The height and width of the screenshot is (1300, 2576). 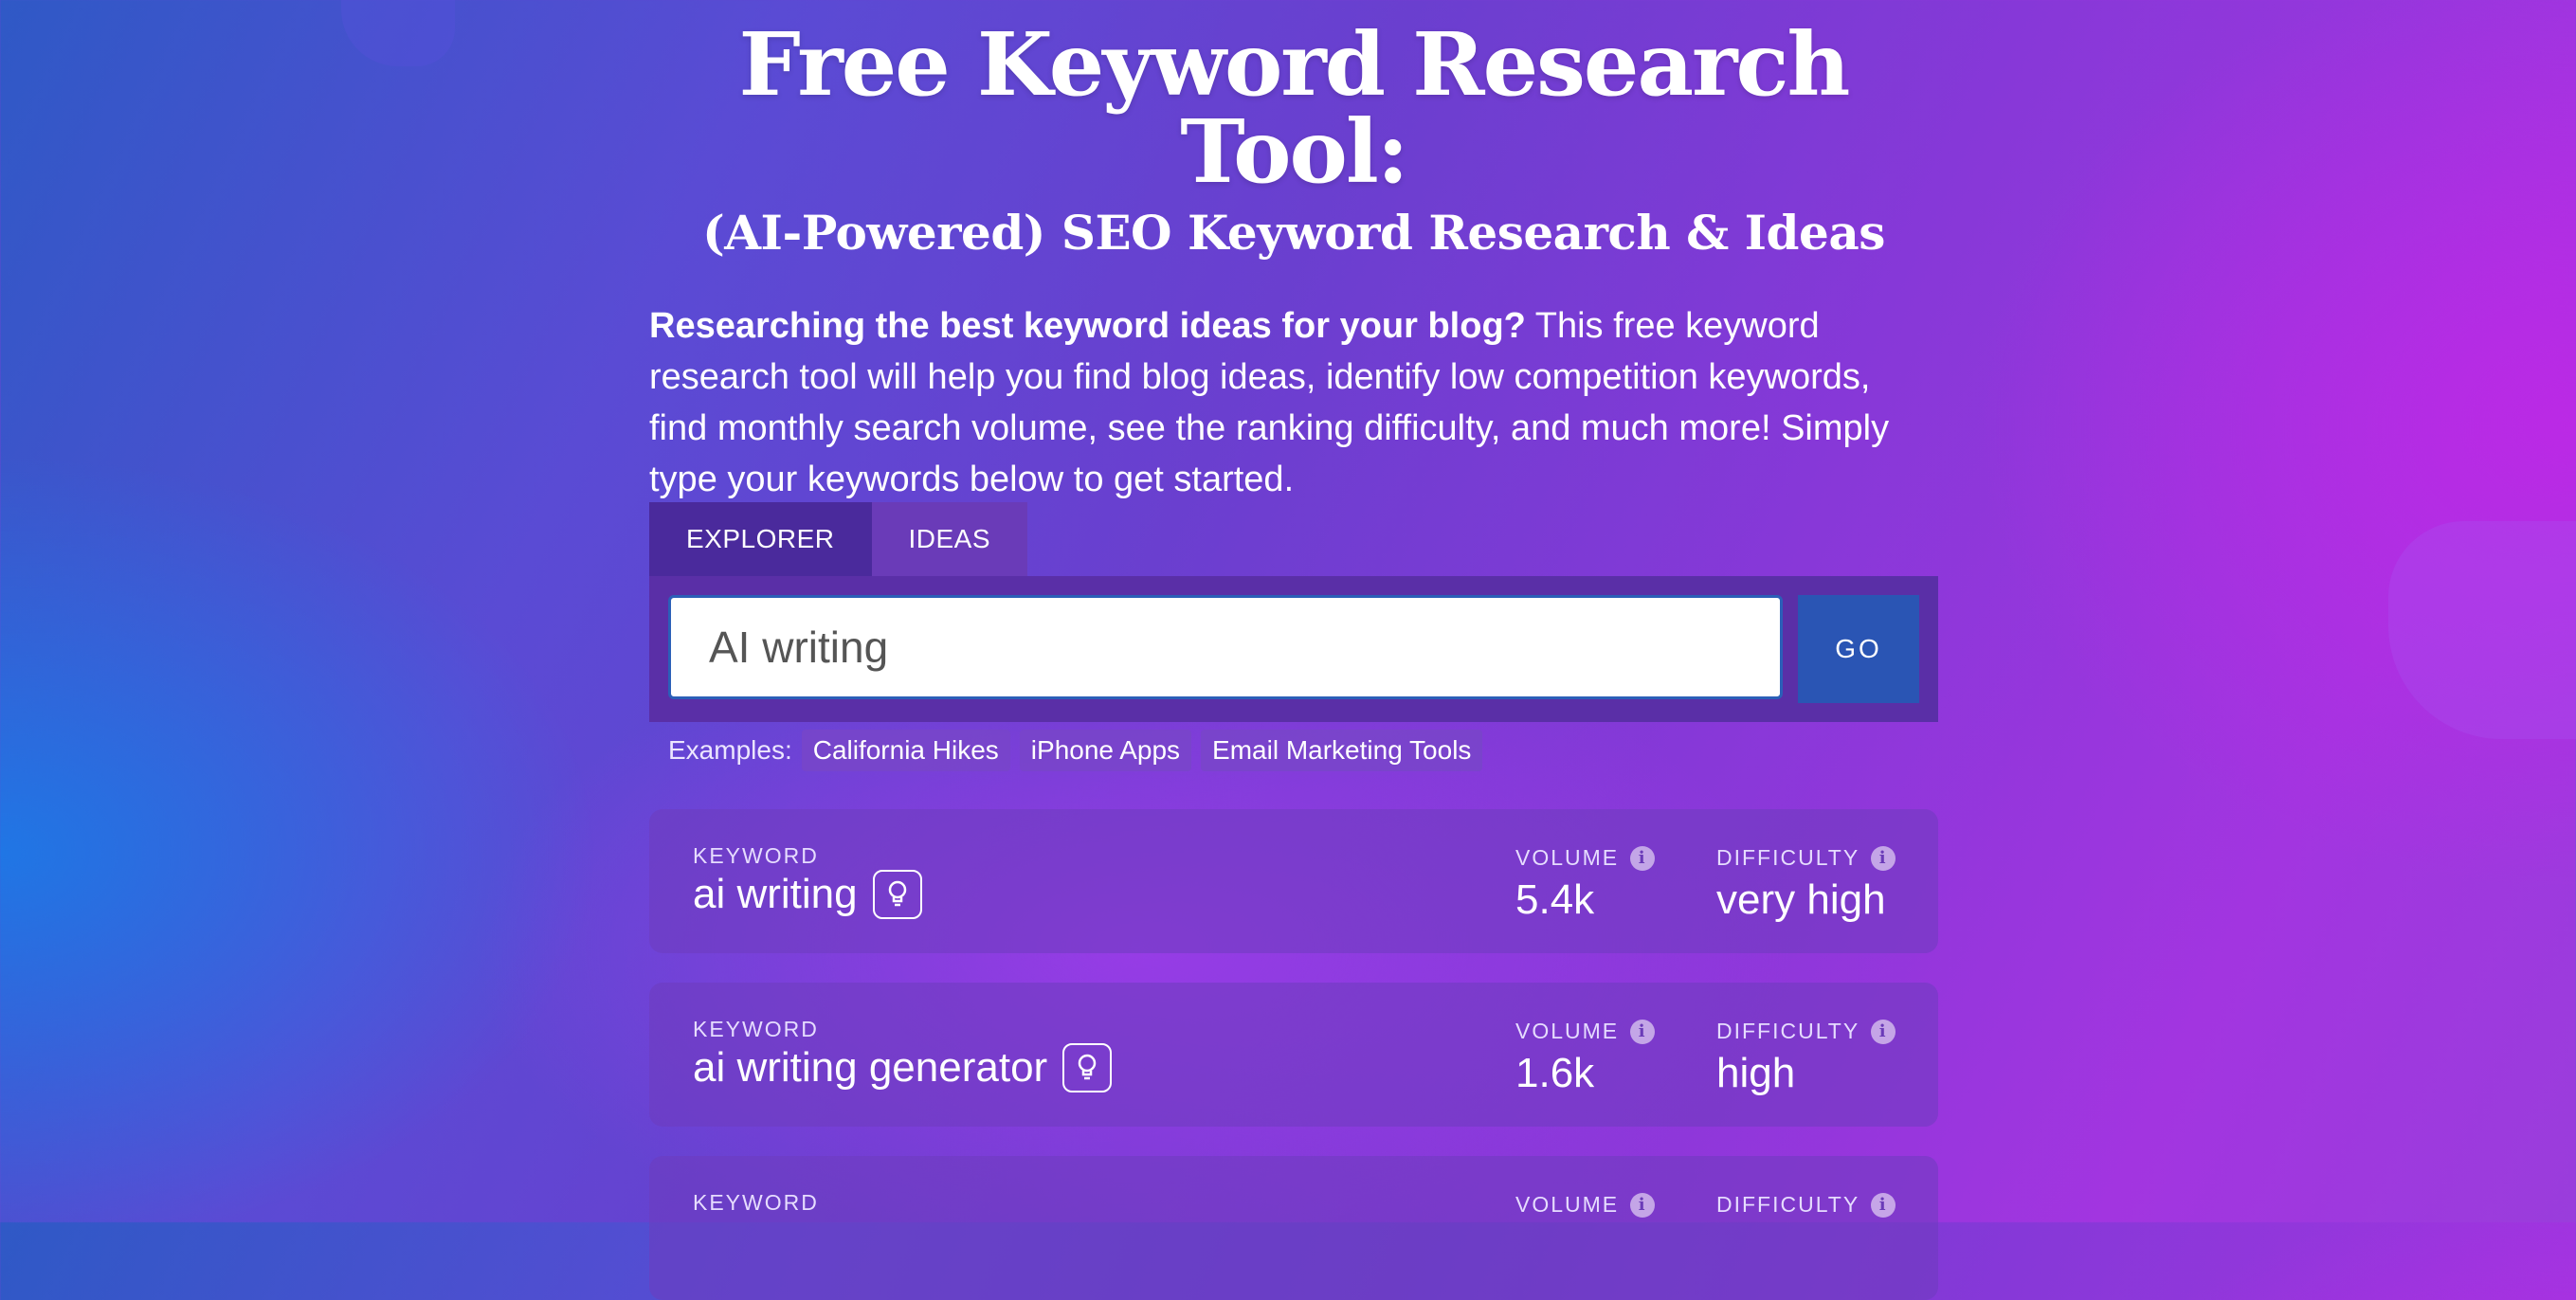 I want to click on example-chip: Email Marketing Tools, so click(x=1342, y=750).